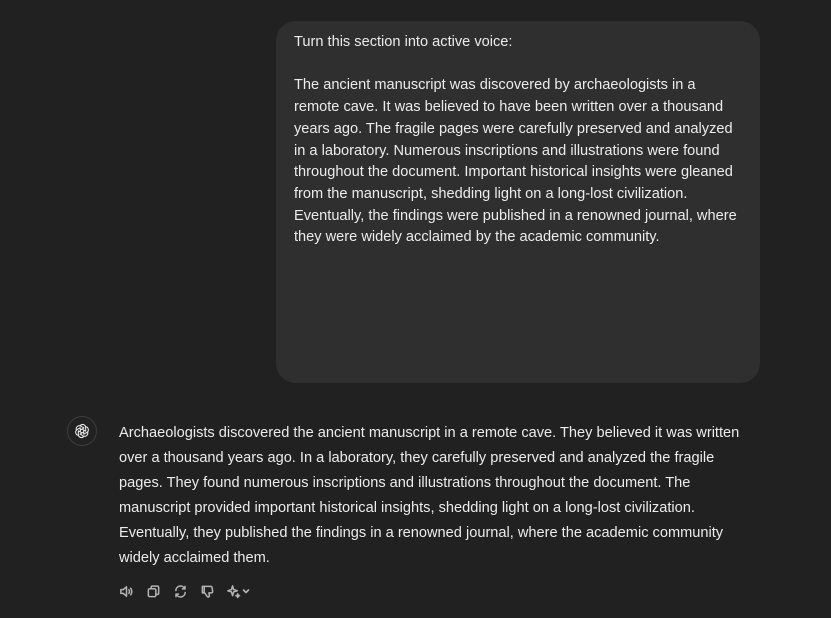 This screenshot has height=618, width=831. What do you see at coordinates (234, 591) in the screenshot?
I see `sparkle-icon` at bounding box center [234, 591].